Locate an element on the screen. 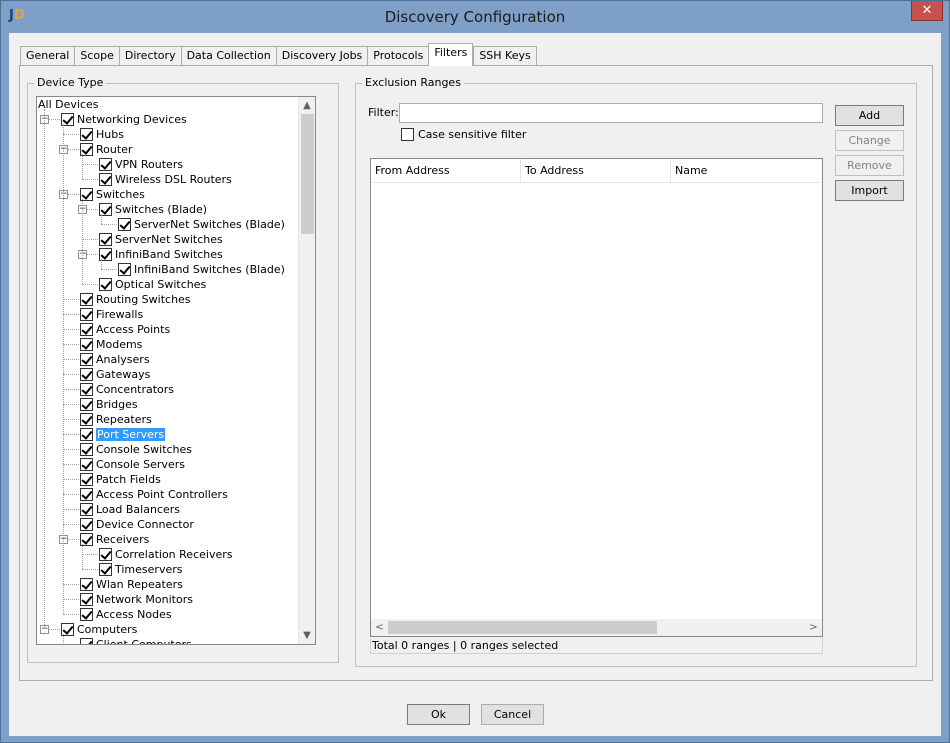 The width and height of the screenshot is (950, 743). tree-item-router: Router is located at coordinates (106, 149).